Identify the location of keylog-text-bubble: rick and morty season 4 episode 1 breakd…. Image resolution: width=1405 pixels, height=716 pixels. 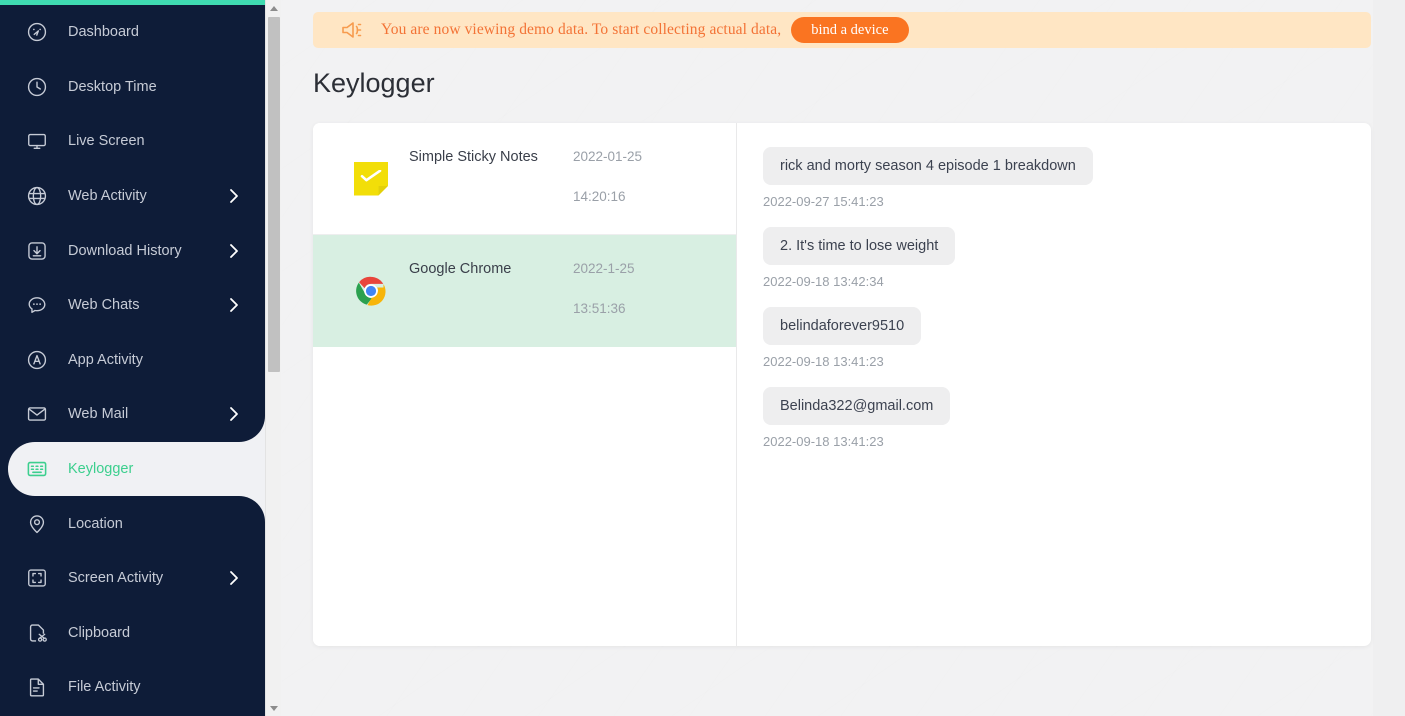
(928, 166).